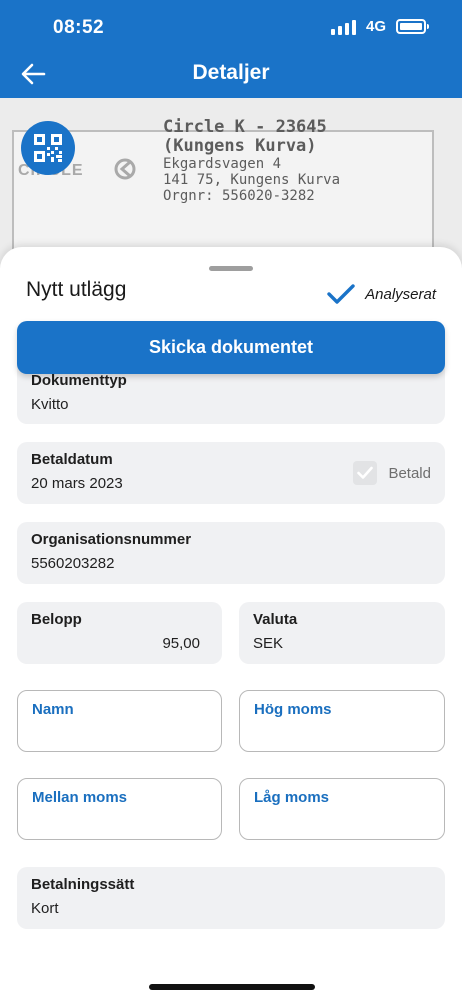 The height and width of the screenshot is (999, 462). What do you see at coordinates (375, 26) in the screenshot?
I see `network-type: 4G` at bounding box center [375, 26].